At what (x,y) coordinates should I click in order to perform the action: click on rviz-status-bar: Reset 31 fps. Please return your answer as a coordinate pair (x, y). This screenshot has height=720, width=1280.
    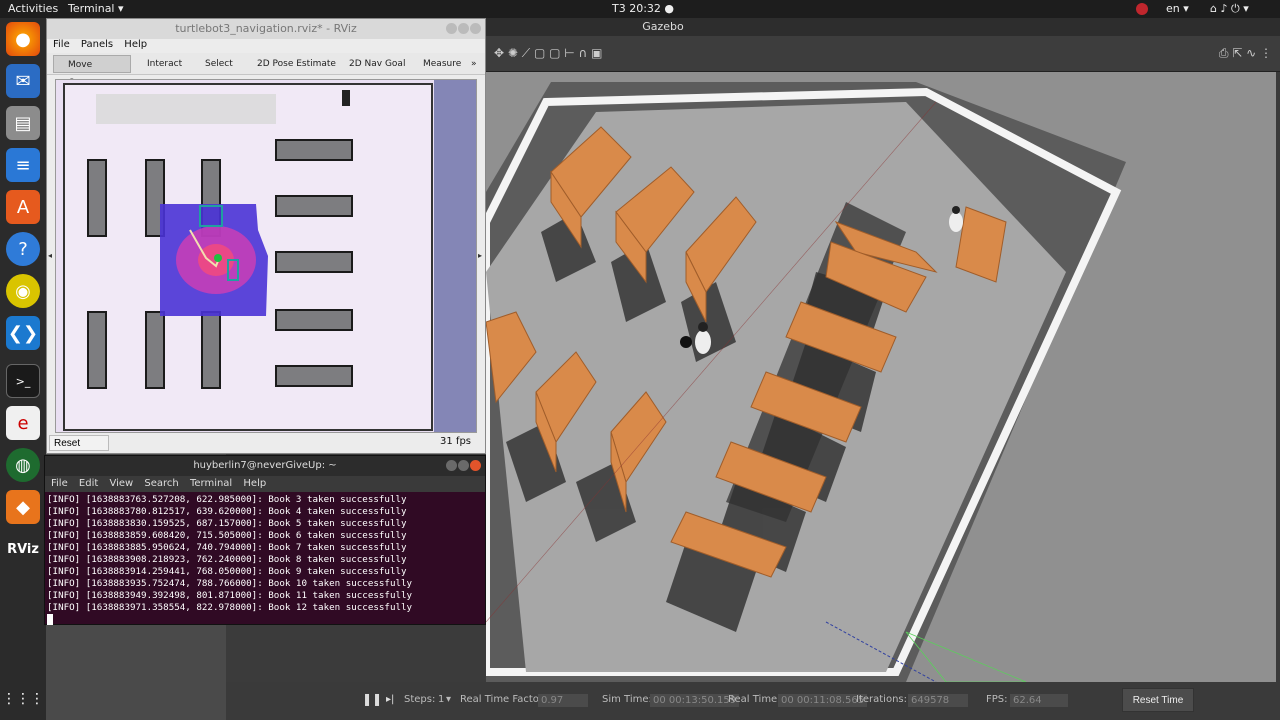
    Looking at the image, I should click on (266, 443).